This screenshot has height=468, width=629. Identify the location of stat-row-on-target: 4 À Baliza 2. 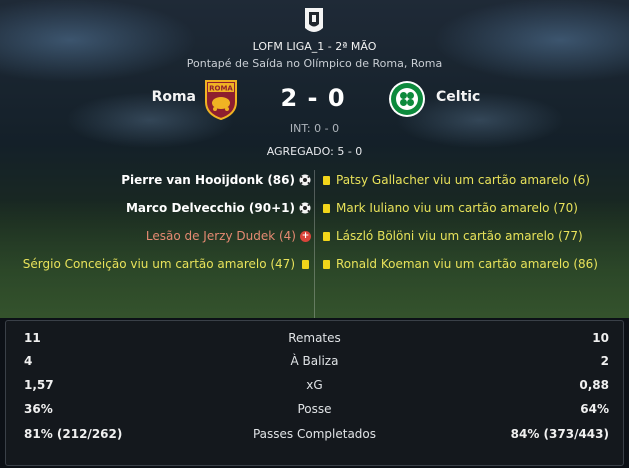
(314, 361).